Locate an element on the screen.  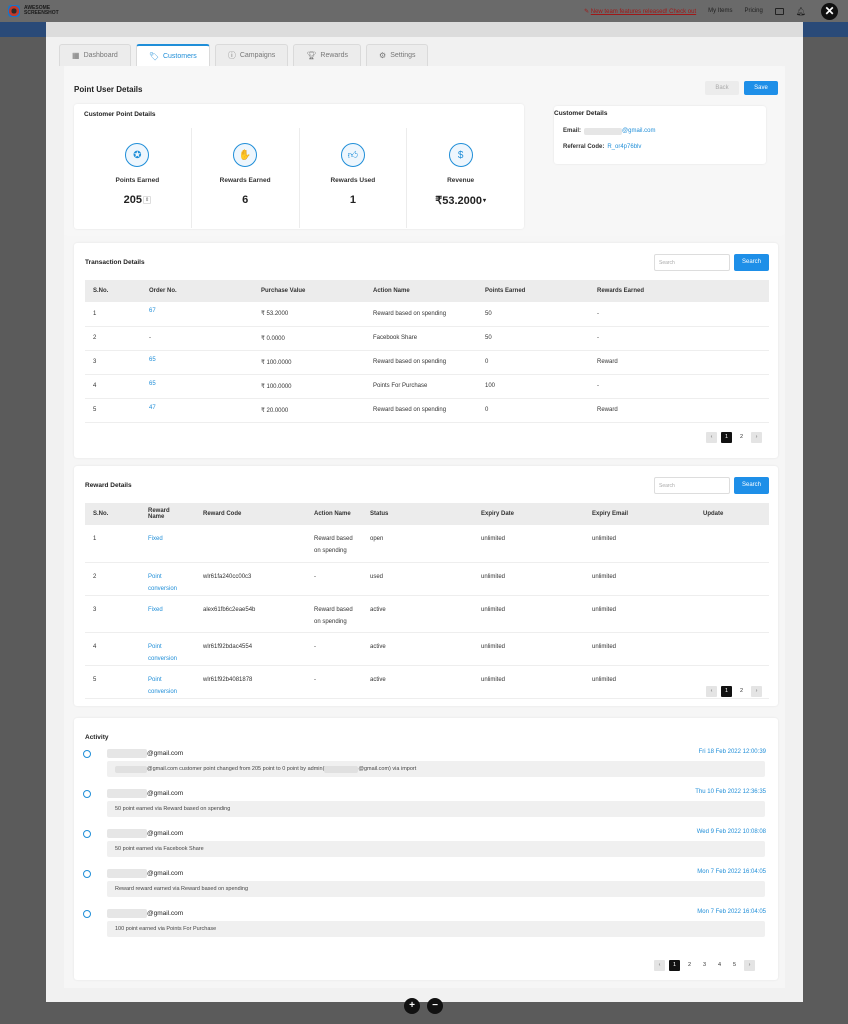
my-items-link: My Items is located at coordinates (720, 11).